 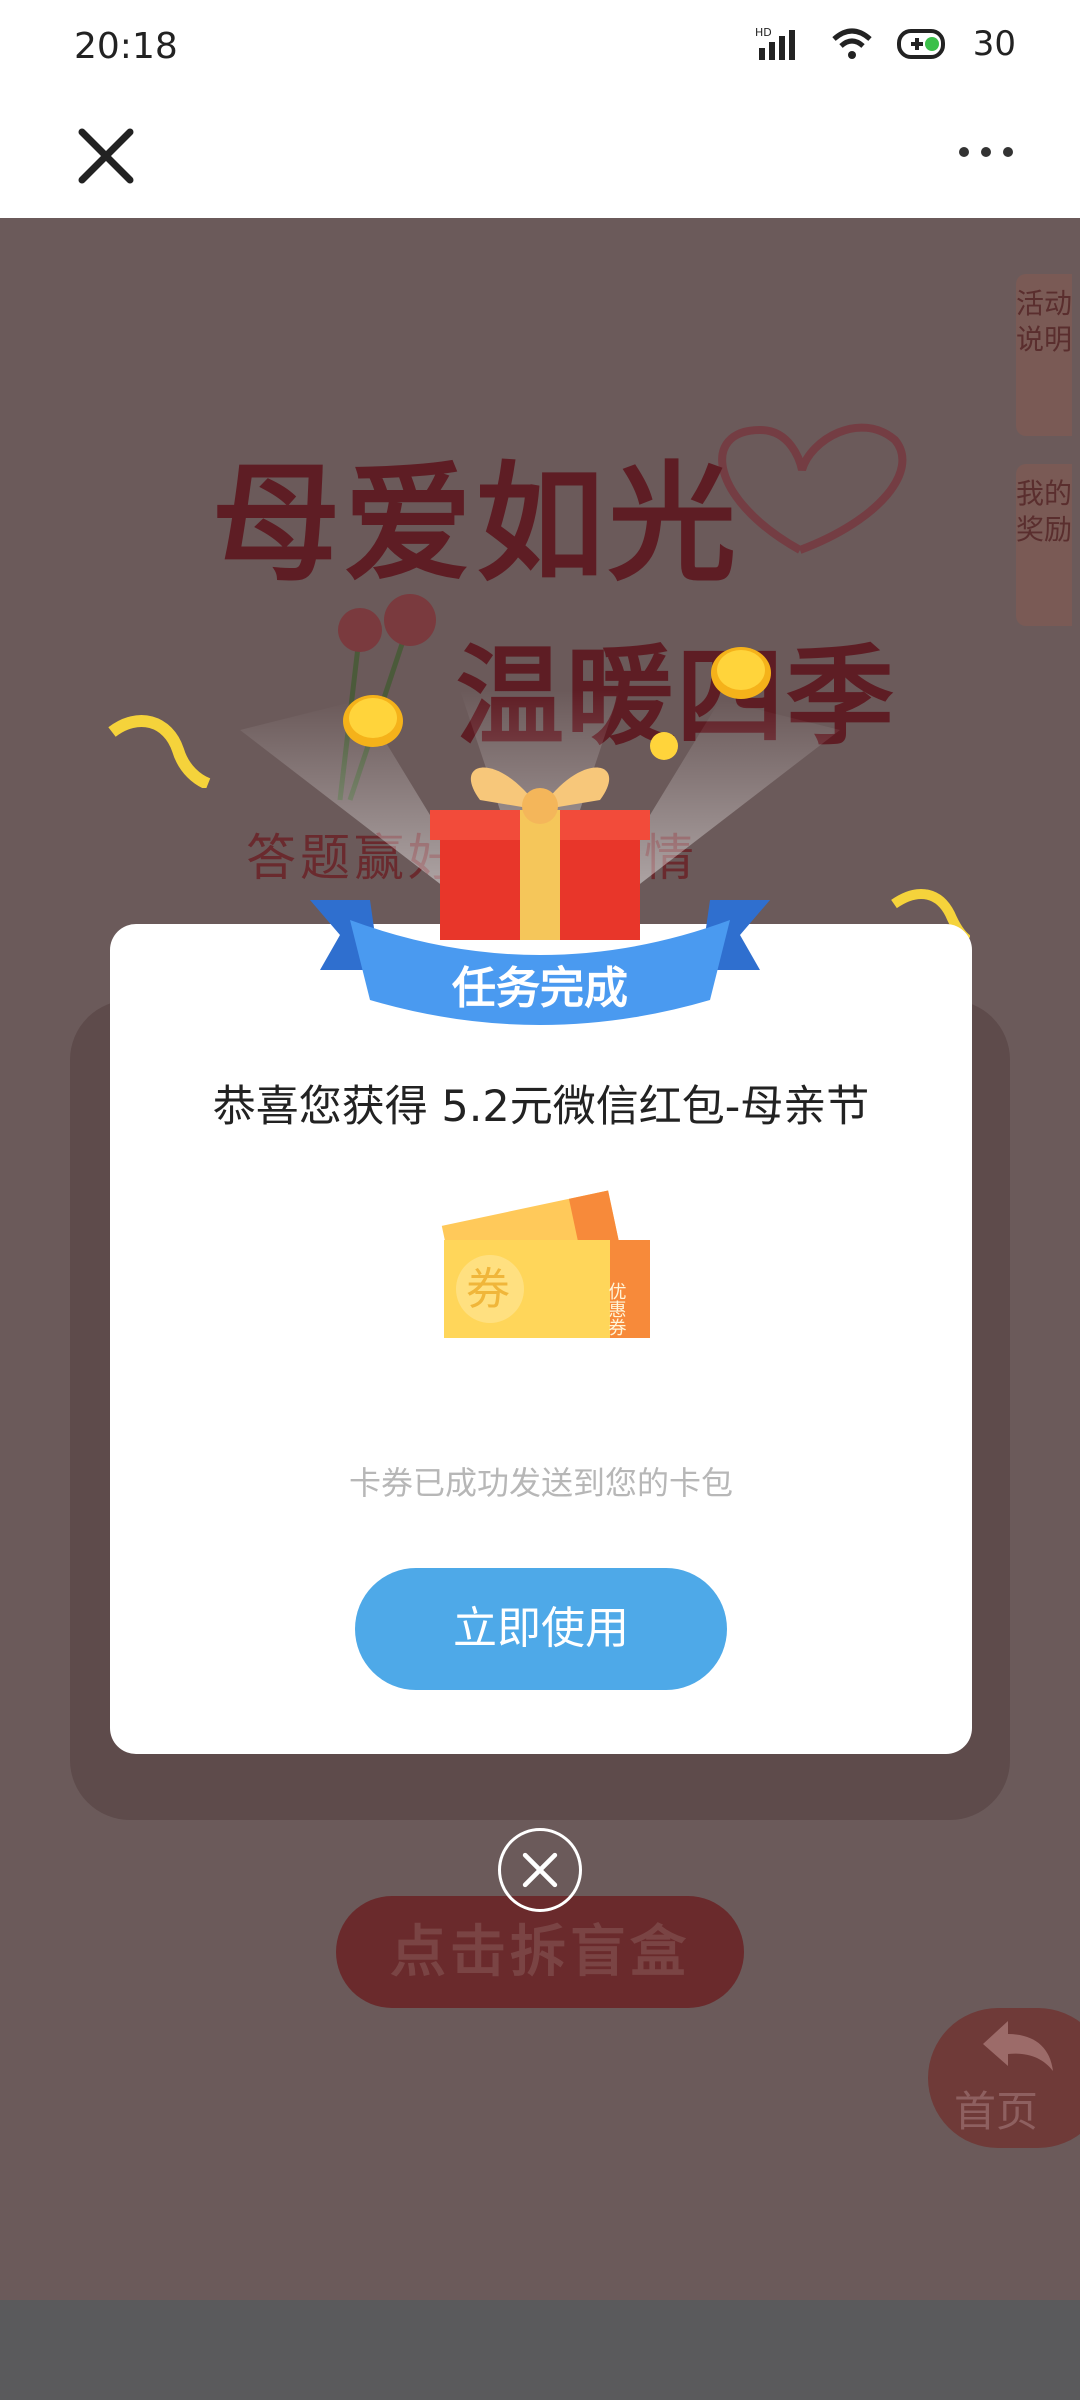 I want to click on reward-message: 恭喜您获得 5.2元微信红包-母亲节, so click(x=541, y=1107).